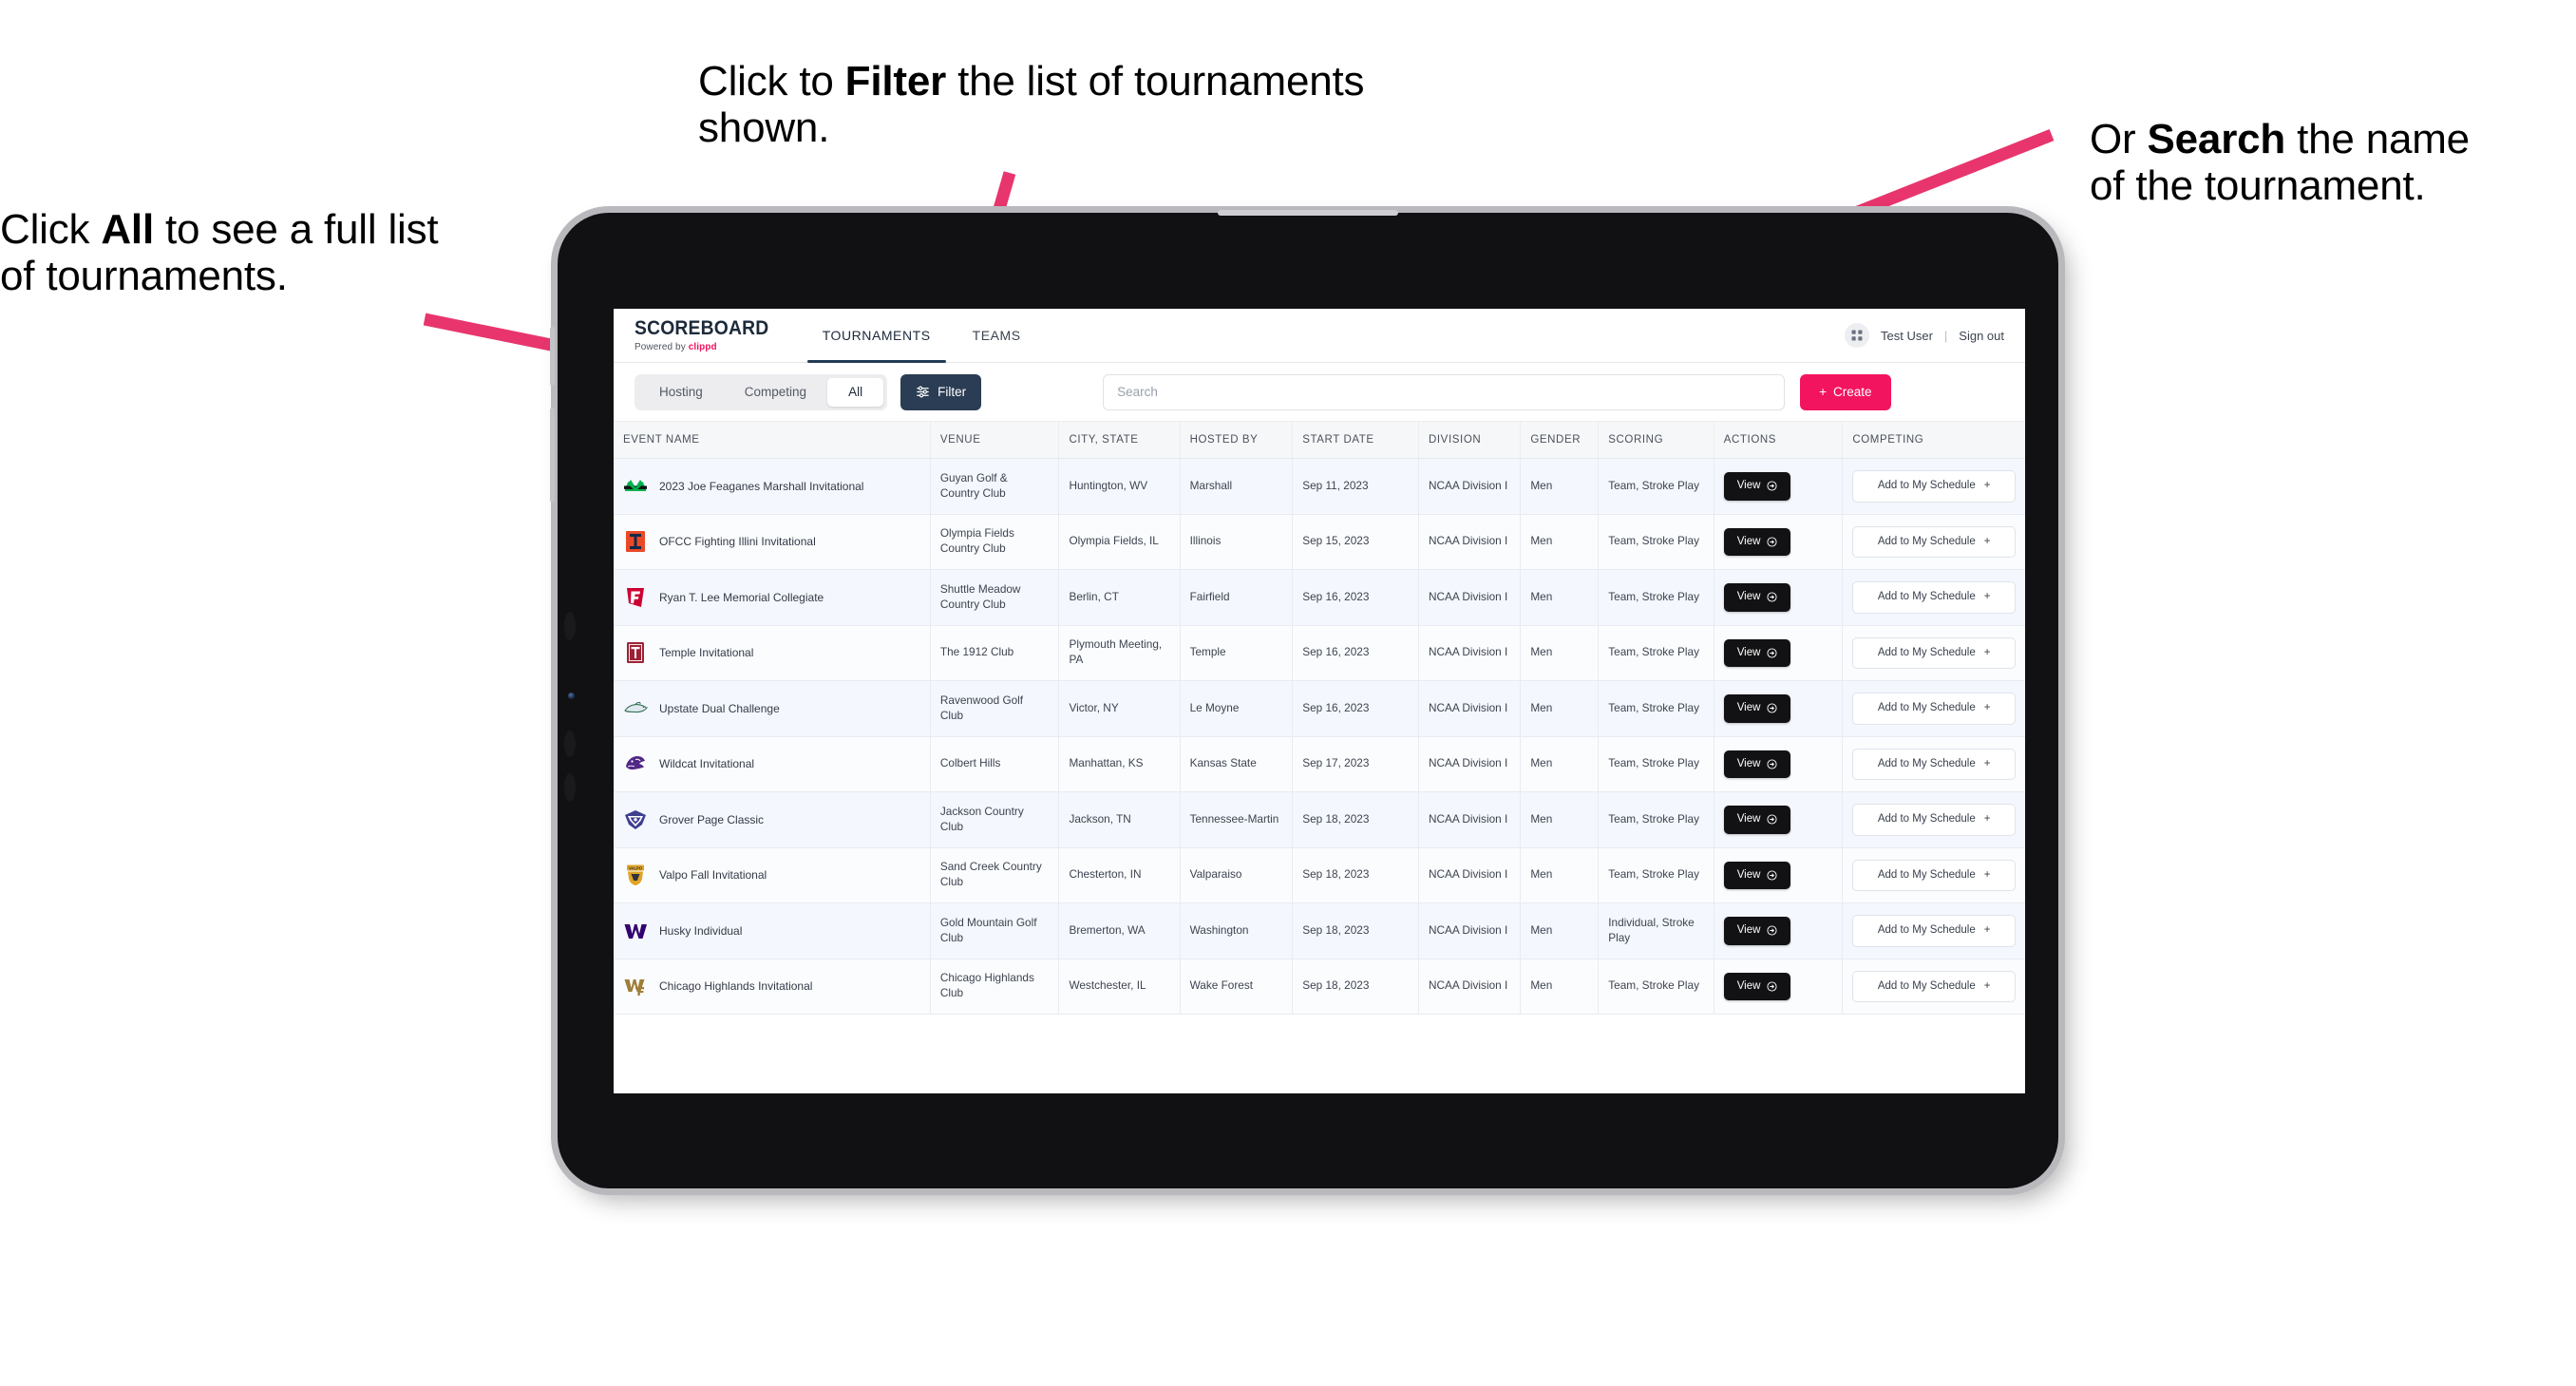 Image resolution: width=2576 pixels, height=1386 pixels. I want to click on col-competing: COMPETING, so click(1933, 440).